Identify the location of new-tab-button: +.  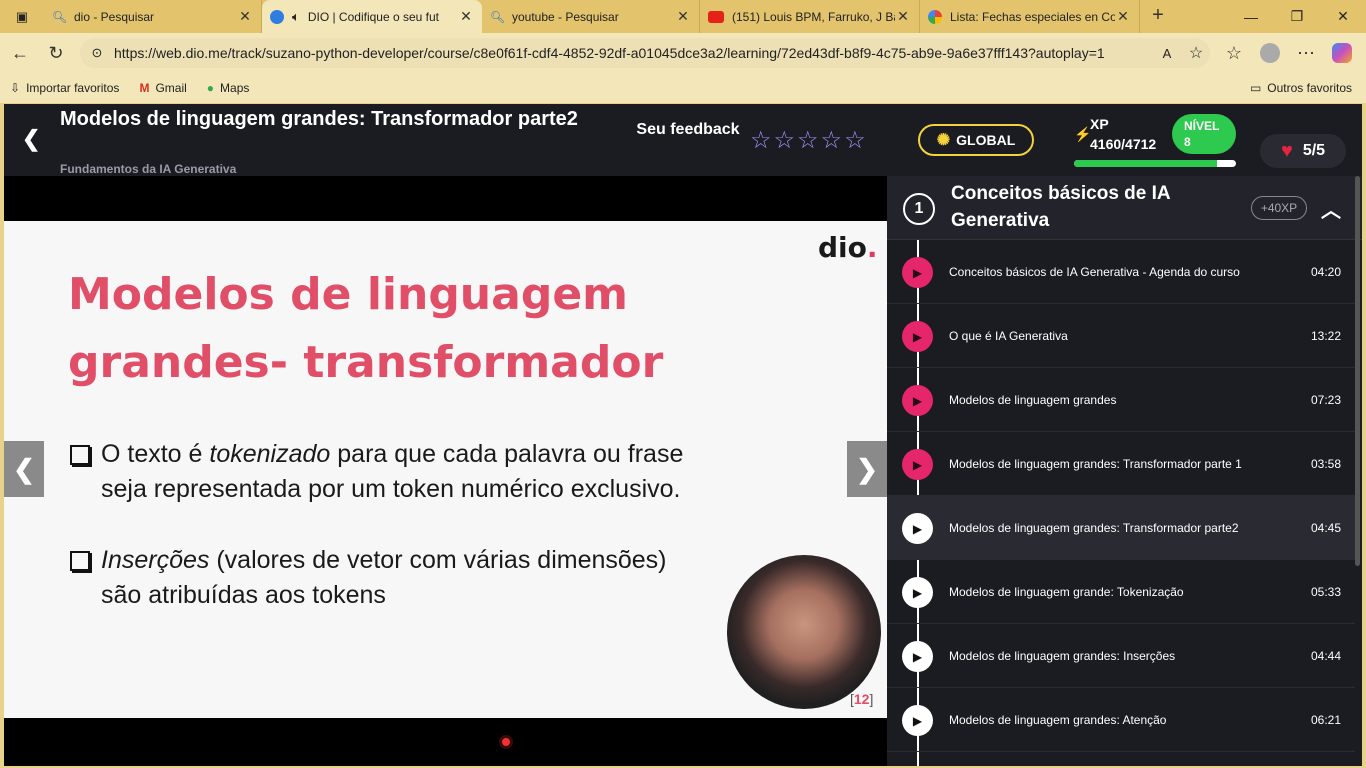
(1158, 16).